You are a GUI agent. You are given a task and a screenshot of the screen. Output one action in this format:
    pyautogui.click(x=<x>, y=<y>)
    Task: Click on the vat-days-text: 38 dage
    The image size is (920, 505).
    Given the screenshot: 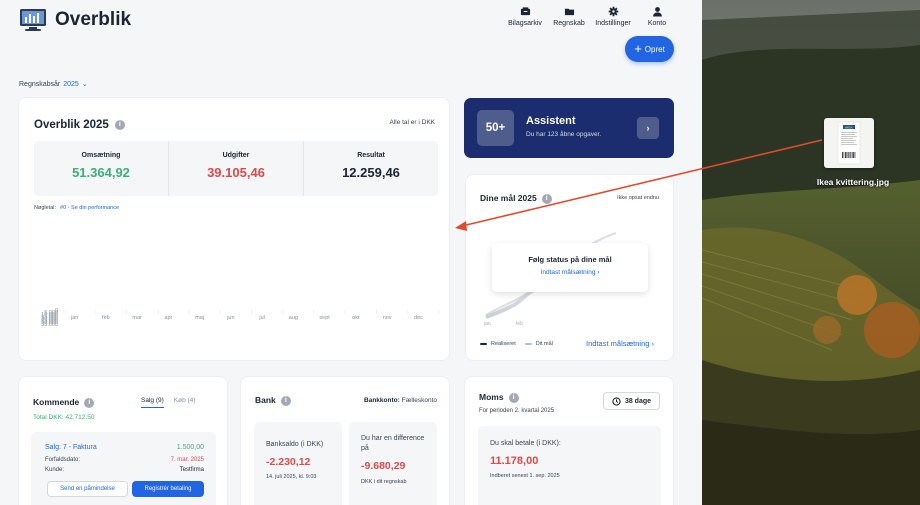 What is the action you would take?
    pyautogui.click(x=638, y=401)
    